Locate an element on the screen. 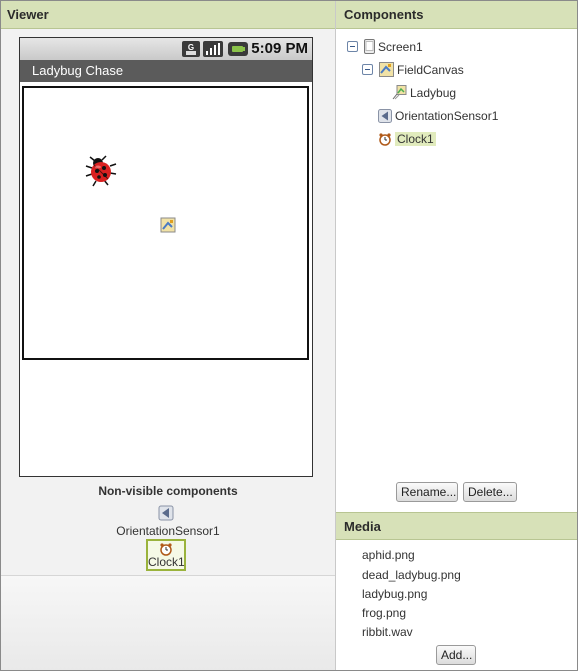 The image size is (578, 671). media-item: aphid.png is located at coordinates (388, 555).